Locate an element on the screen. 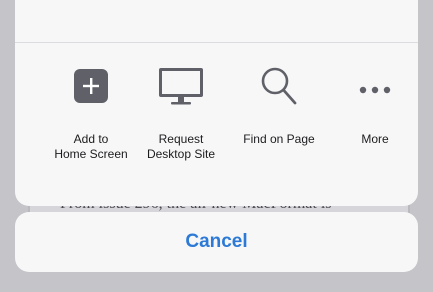 Image resolution: width=433 pixels, height=292 pixels. cancel-label: Cancel is located at coordinates (216, 241).